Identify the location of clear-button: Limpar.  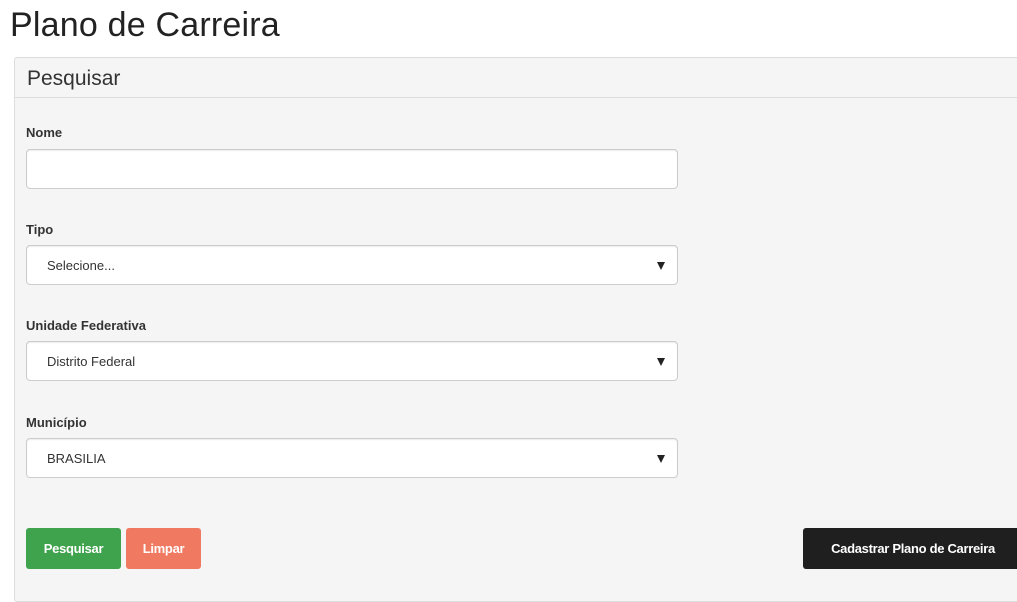
(163, 548).